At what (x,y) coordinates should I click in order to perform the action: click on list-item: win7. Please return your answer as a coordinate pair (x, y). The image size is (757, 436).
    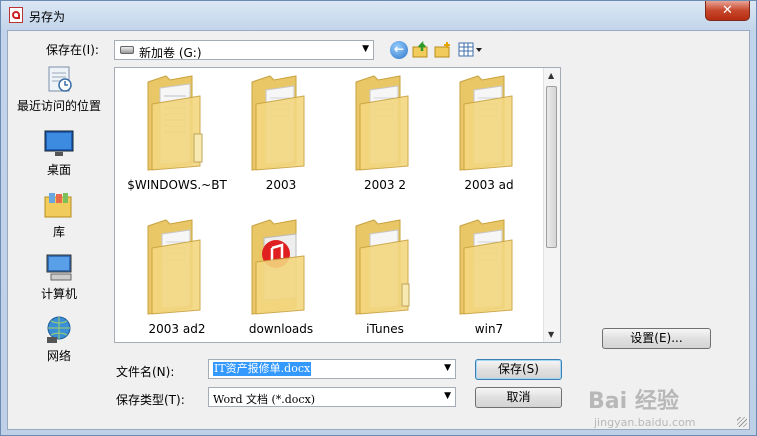
    Looking at the image, I should click on (489, 277).